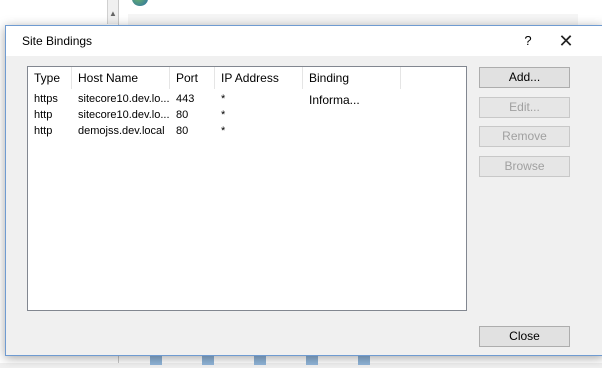  Describe the element at coordinates (247, 131) in the screenshot. I see `table-row: http demojss.dev.local 80 *` at that location.